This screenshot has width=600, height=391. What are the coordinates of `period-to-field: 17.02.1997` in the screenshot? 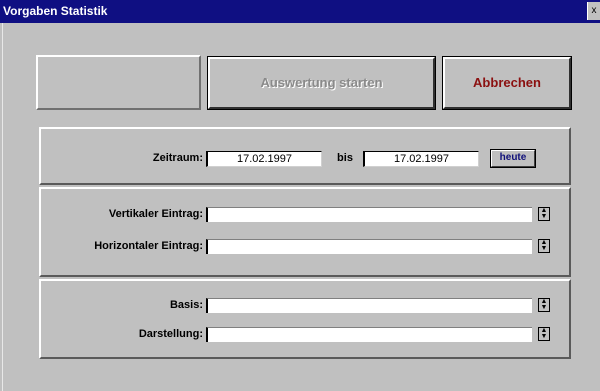 It's located at (421, 159).